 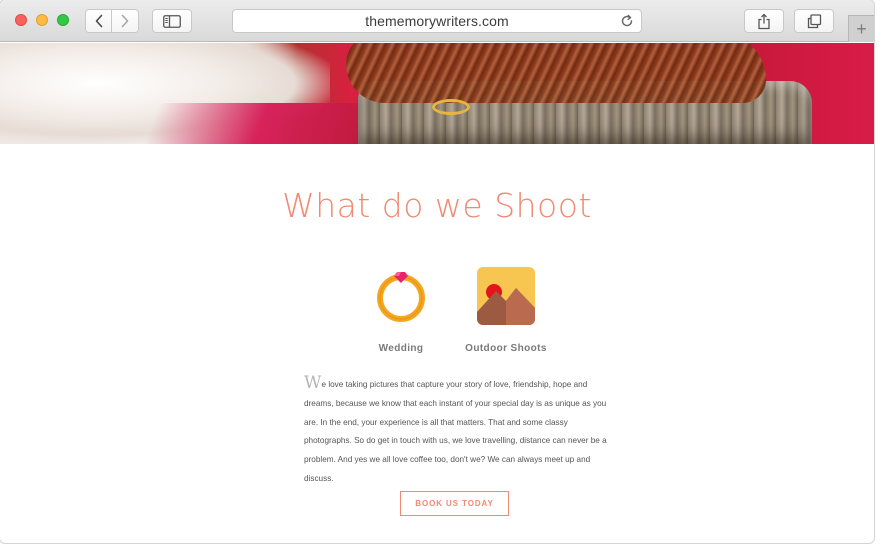 What do you see at coordinates (21, 20) in the screenshot?
I see `close-window-button` at bounding box center [21, 20].